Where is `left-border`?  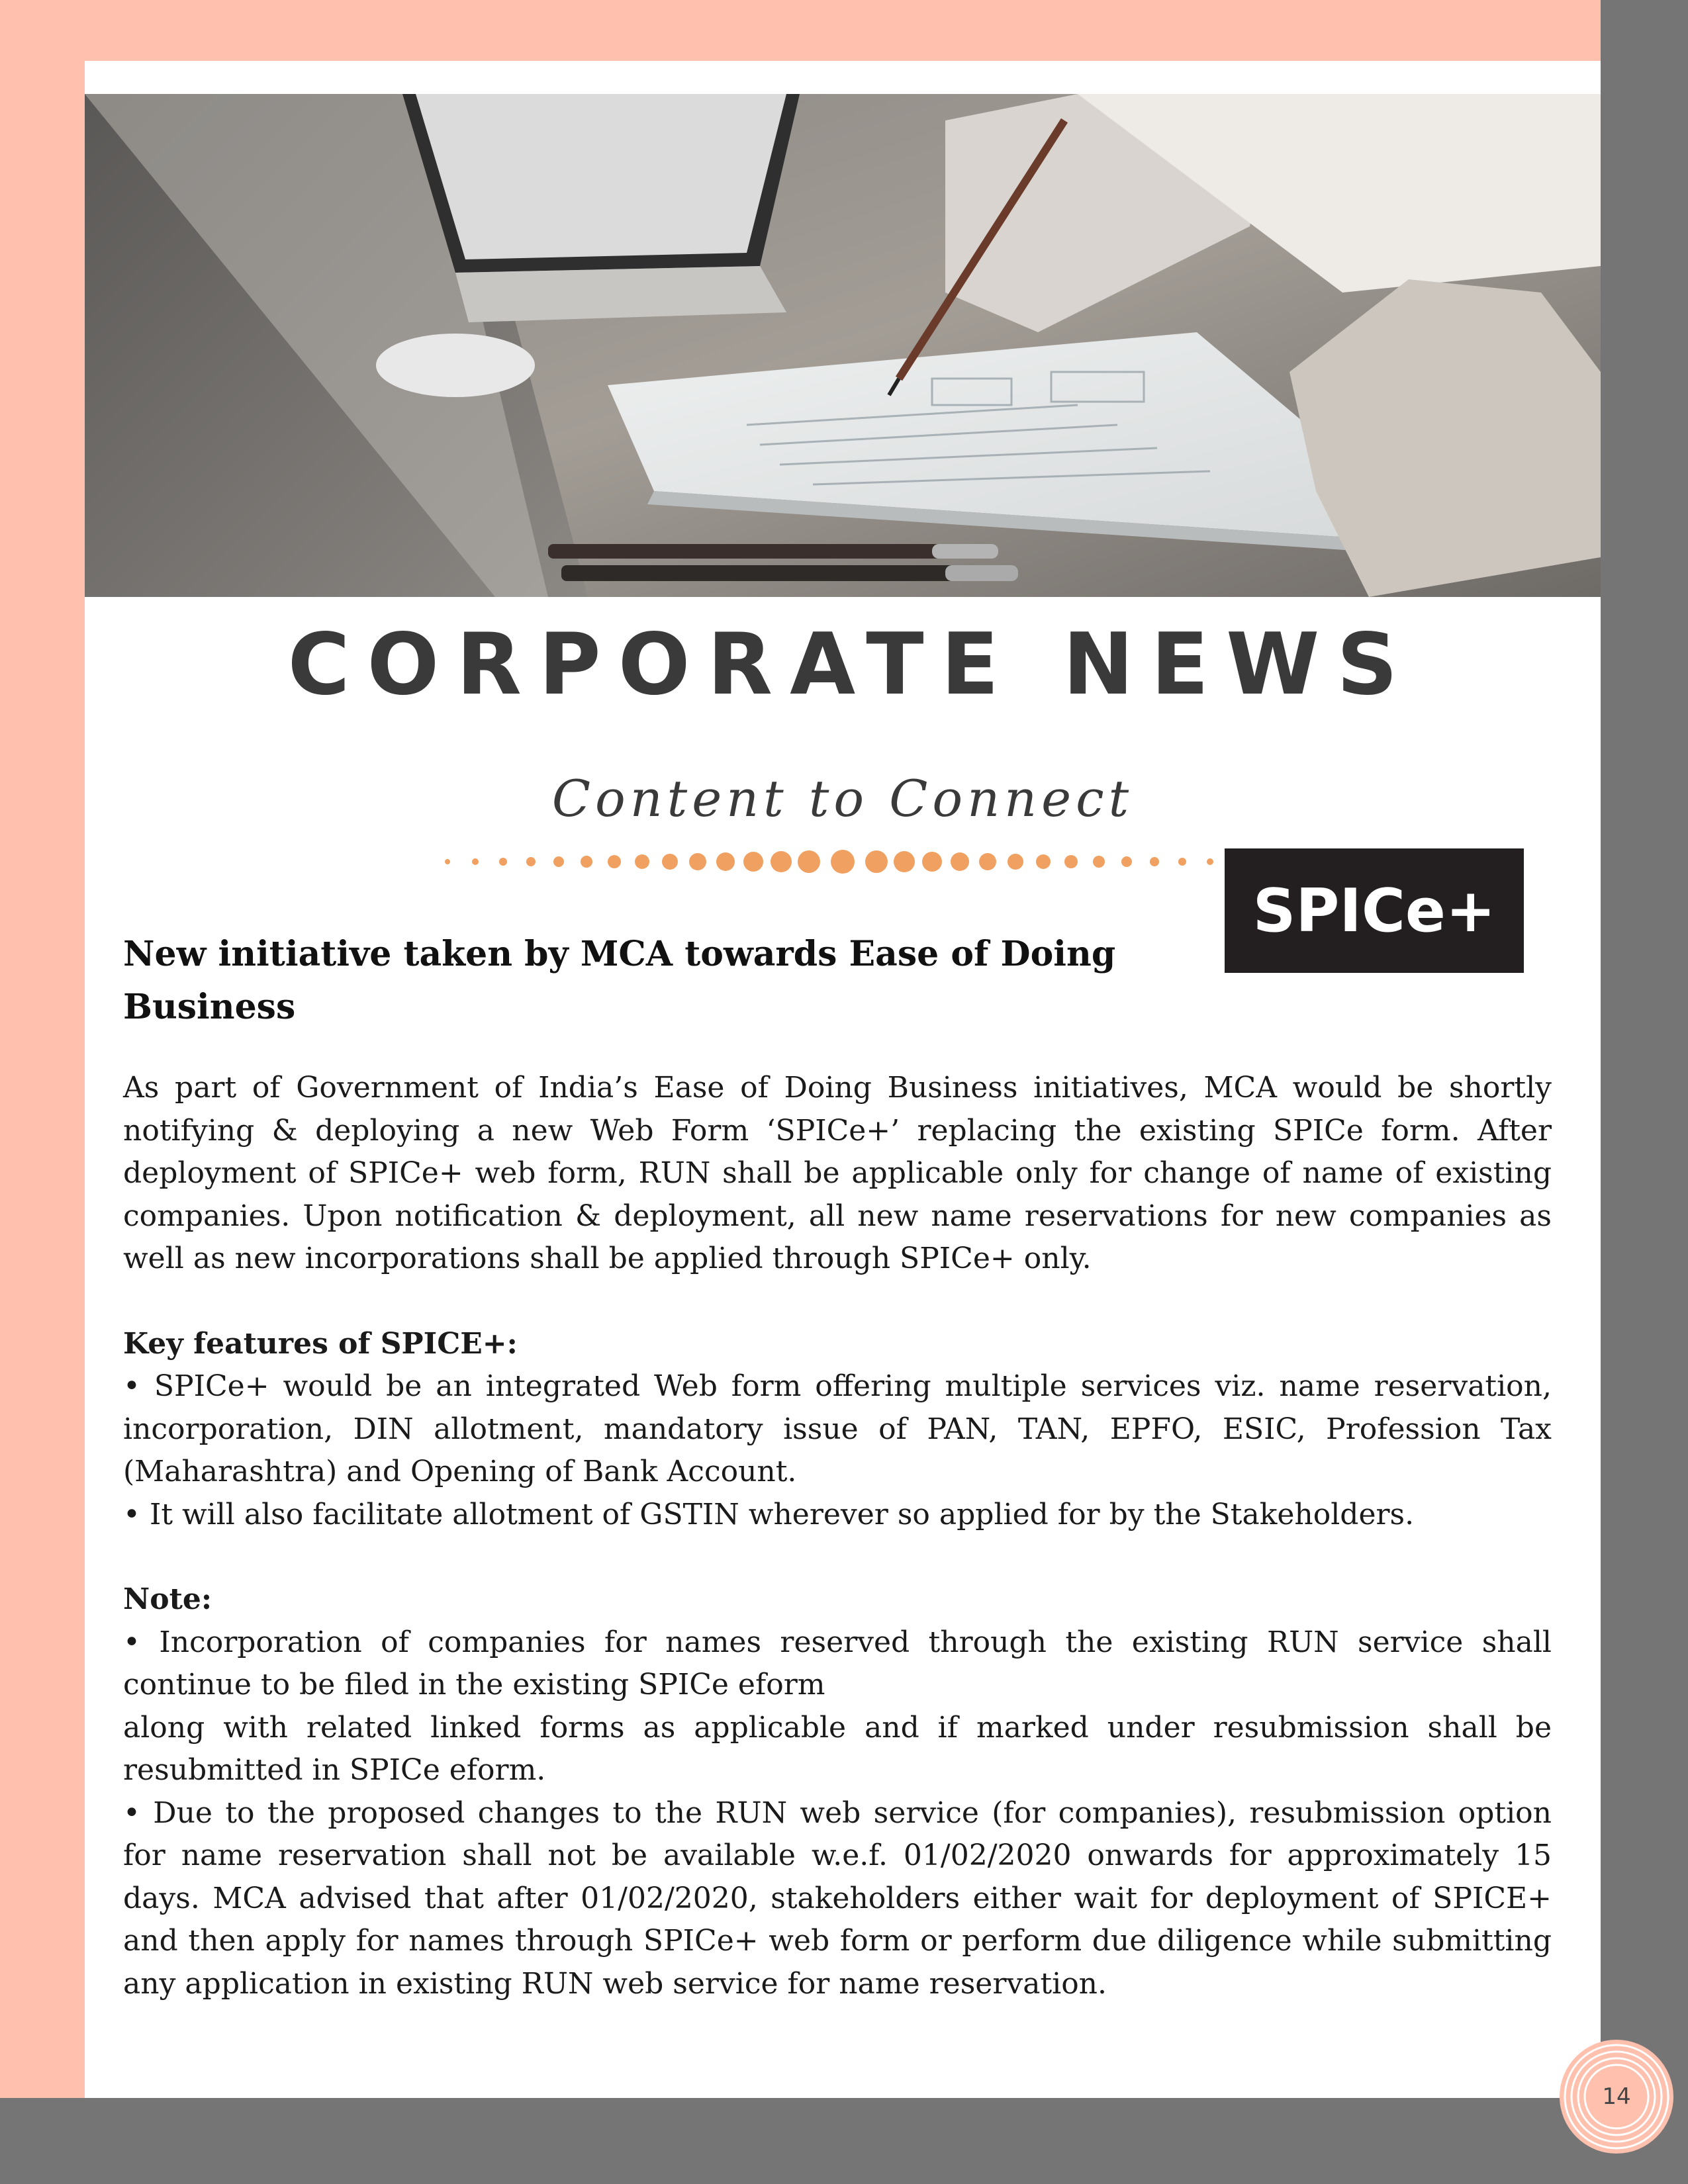 left-border is located at coordinates (42, 1049).